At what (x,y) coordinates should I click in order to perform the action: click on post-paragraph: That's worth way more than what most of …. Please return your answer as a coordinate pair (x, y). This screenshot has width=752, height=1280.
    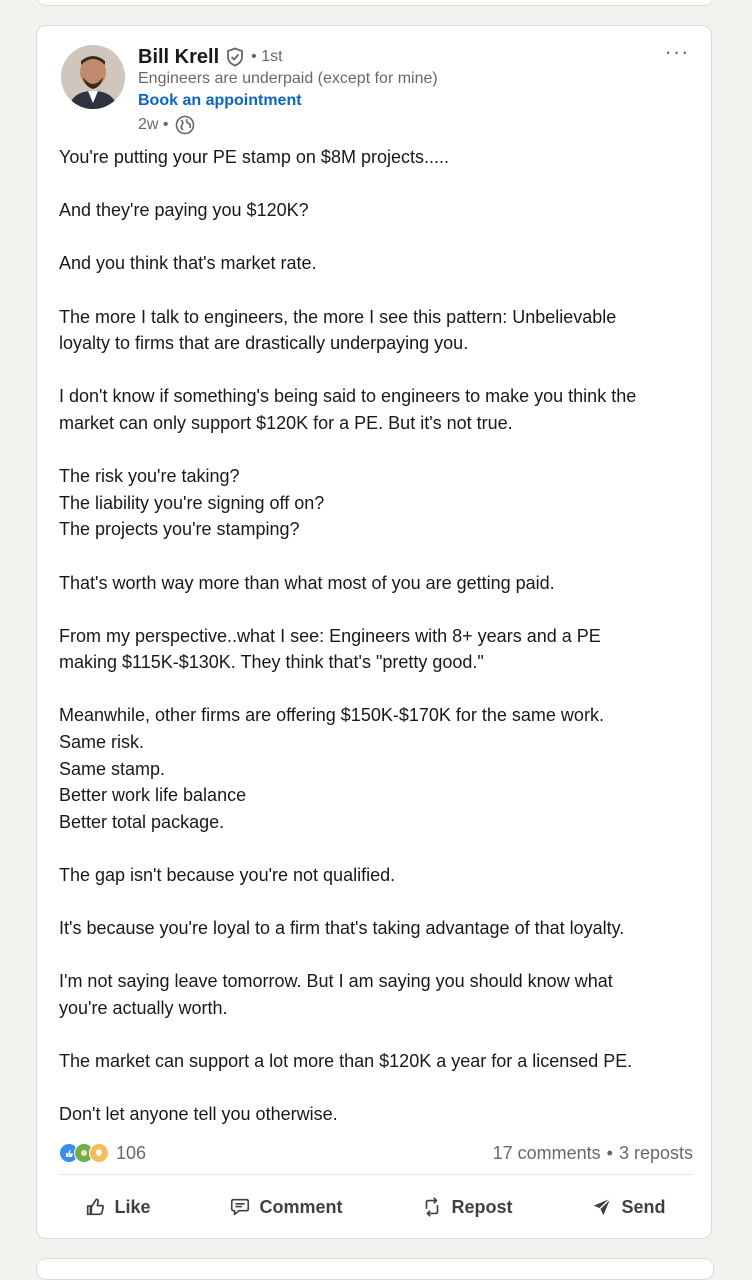
    Looking at the image, I should click on (377, 583).